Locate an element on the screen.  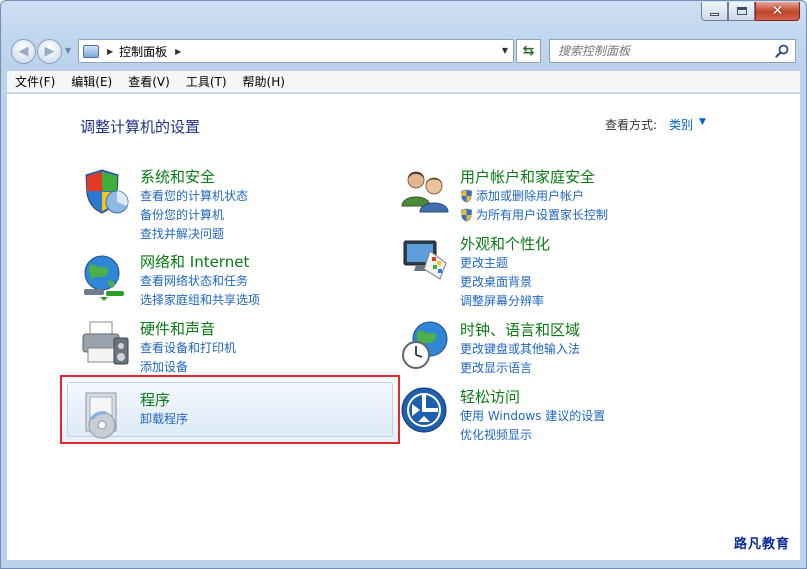
minimize-button is located at coordinates (714, 11).